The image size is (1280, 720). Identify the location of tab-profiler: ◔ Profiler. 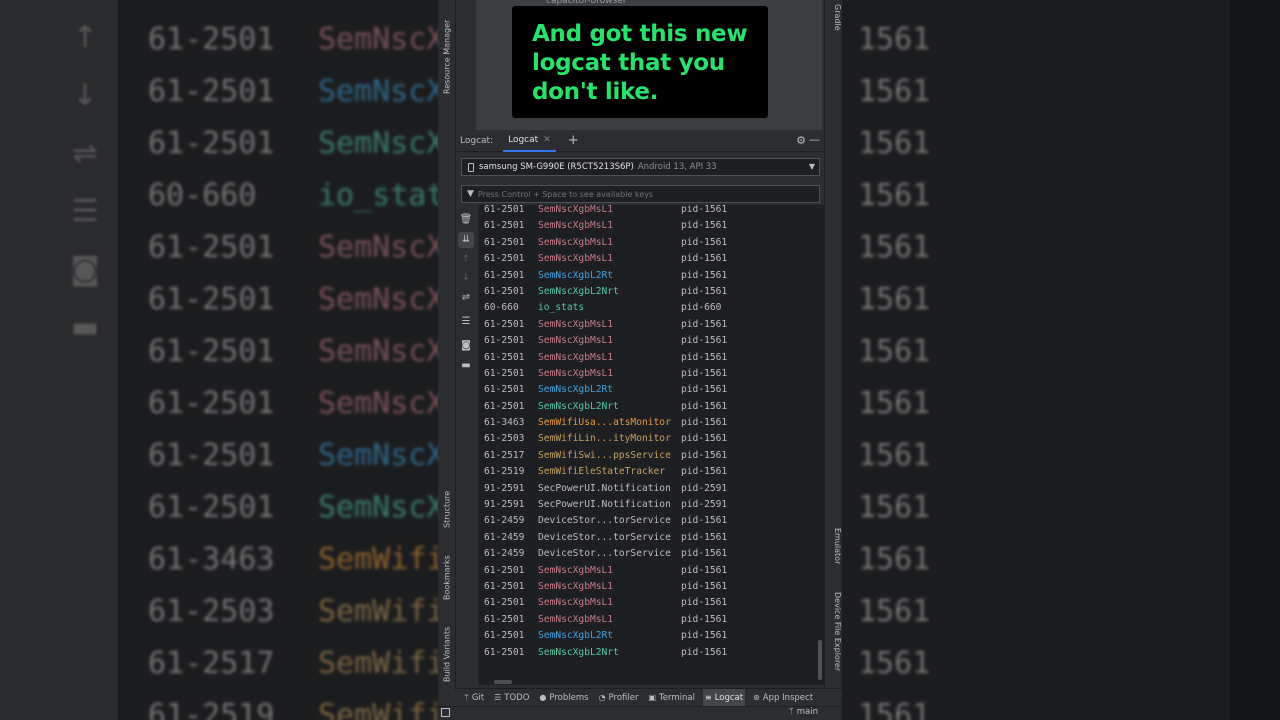
(619, 698).